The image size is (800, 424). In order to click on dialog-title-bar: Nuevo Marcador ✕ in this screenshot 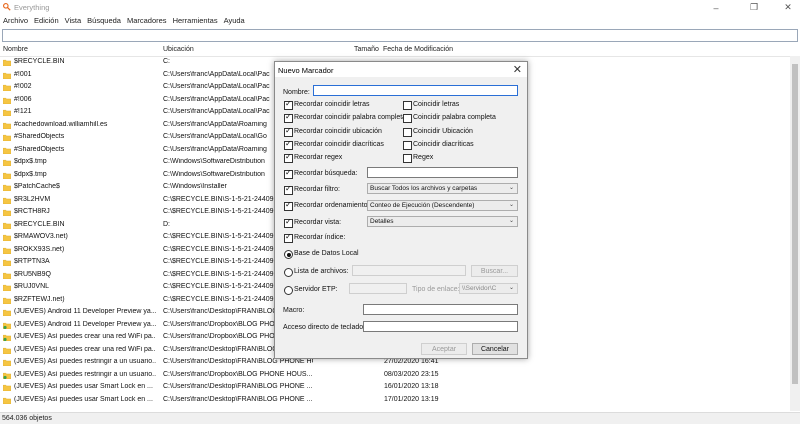, I will do `click(401, 69)`.